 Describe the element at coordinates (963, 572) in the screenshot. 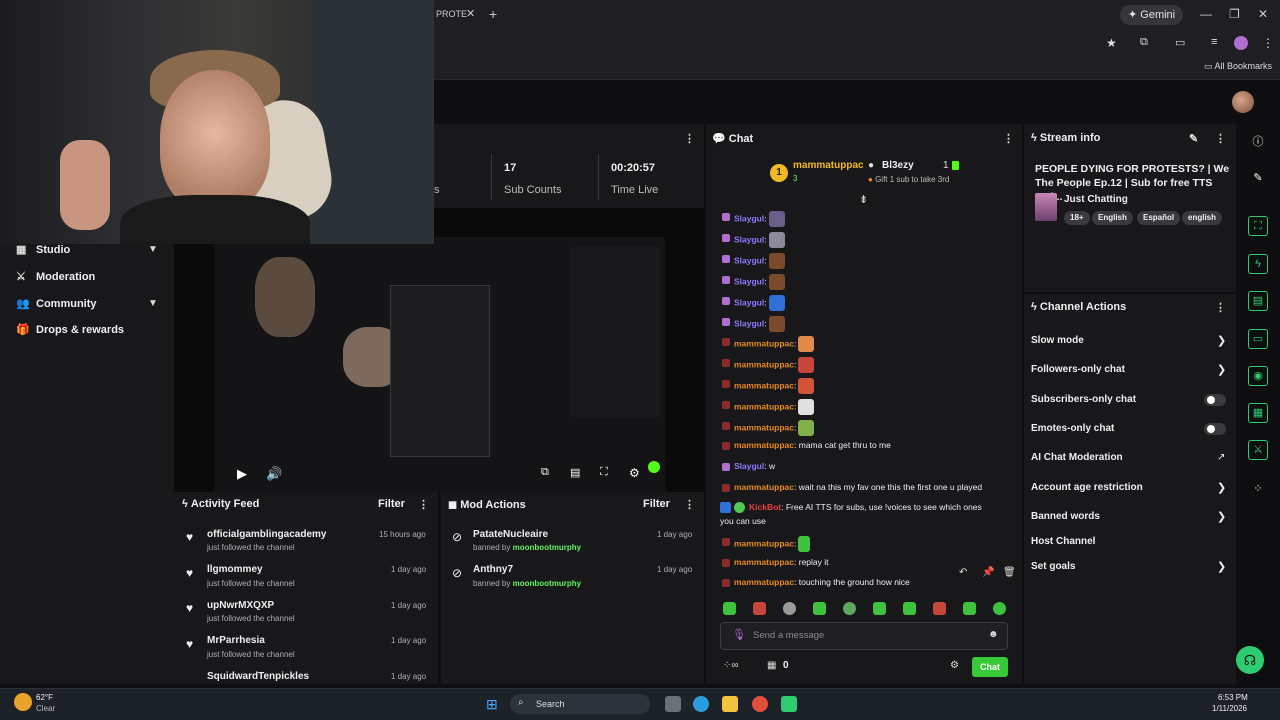

I see `reply-icon: ↶` at that location.